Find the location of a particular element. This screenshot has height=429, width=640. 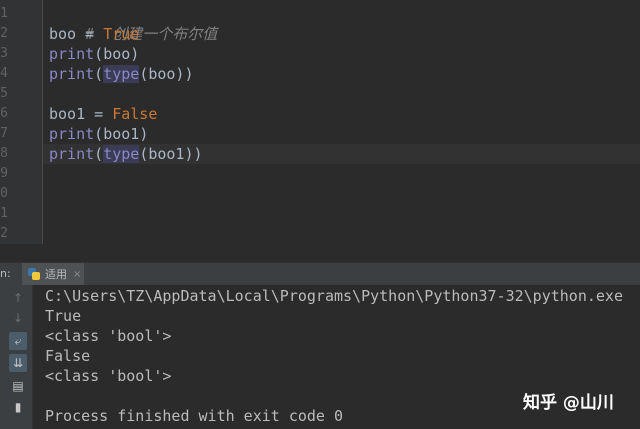

print-icon: ▤ is located at coordinates (18, 386).